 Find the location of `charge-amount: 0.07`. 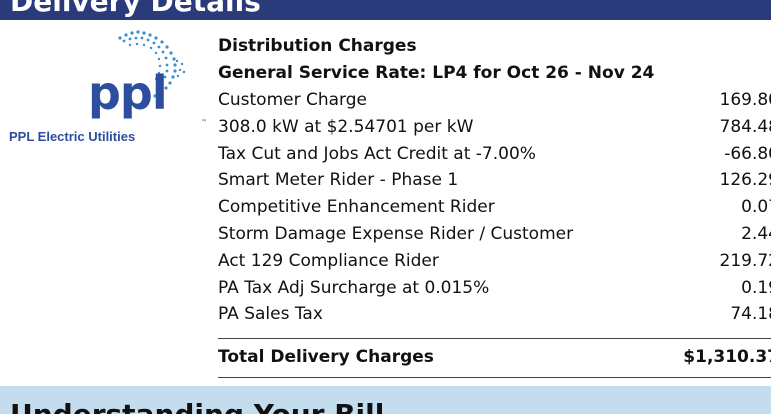

charge-amount: 0.07 is located at coordinates (756, 207).